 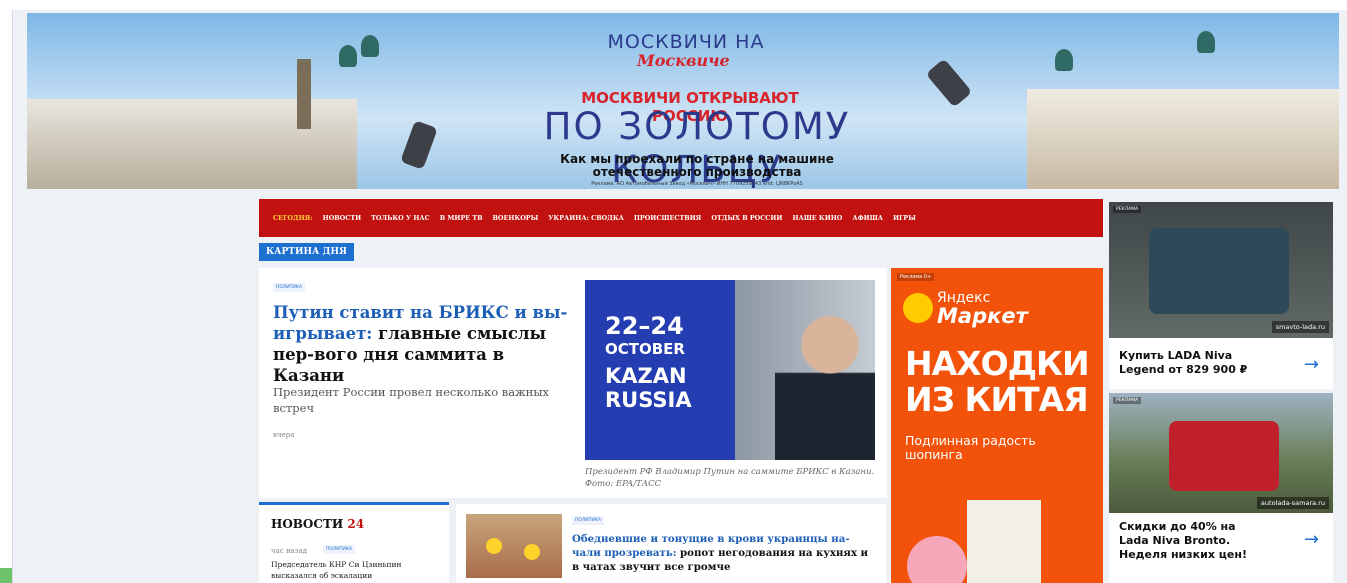 What do you see at coordinates (817, 218) in the screenshot?
I see `nav-item-our-cinema: НАШЕ КИНО` at bounding box center [817, 218].